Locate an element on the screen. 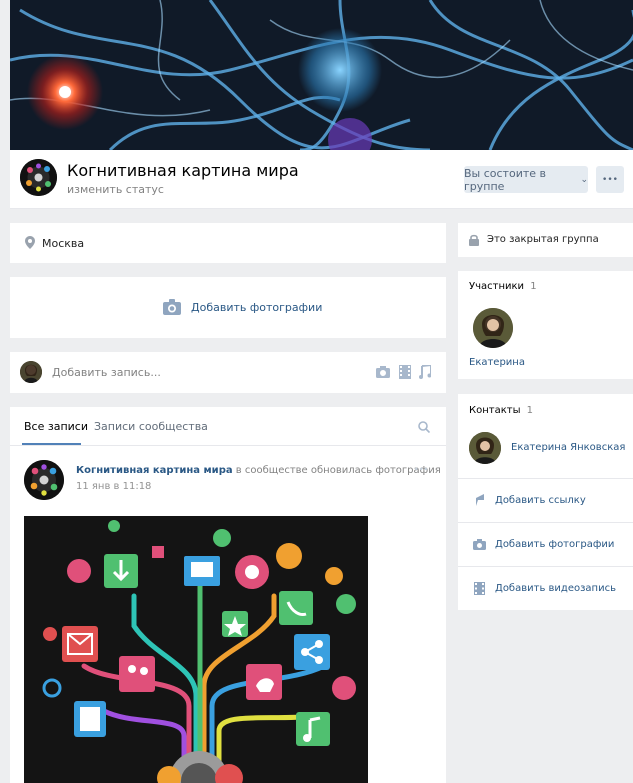 The height and width of the screenshot is (783, 633). post-action-text: в сообществе обновилась фотография is located at coordinates (338, 470).